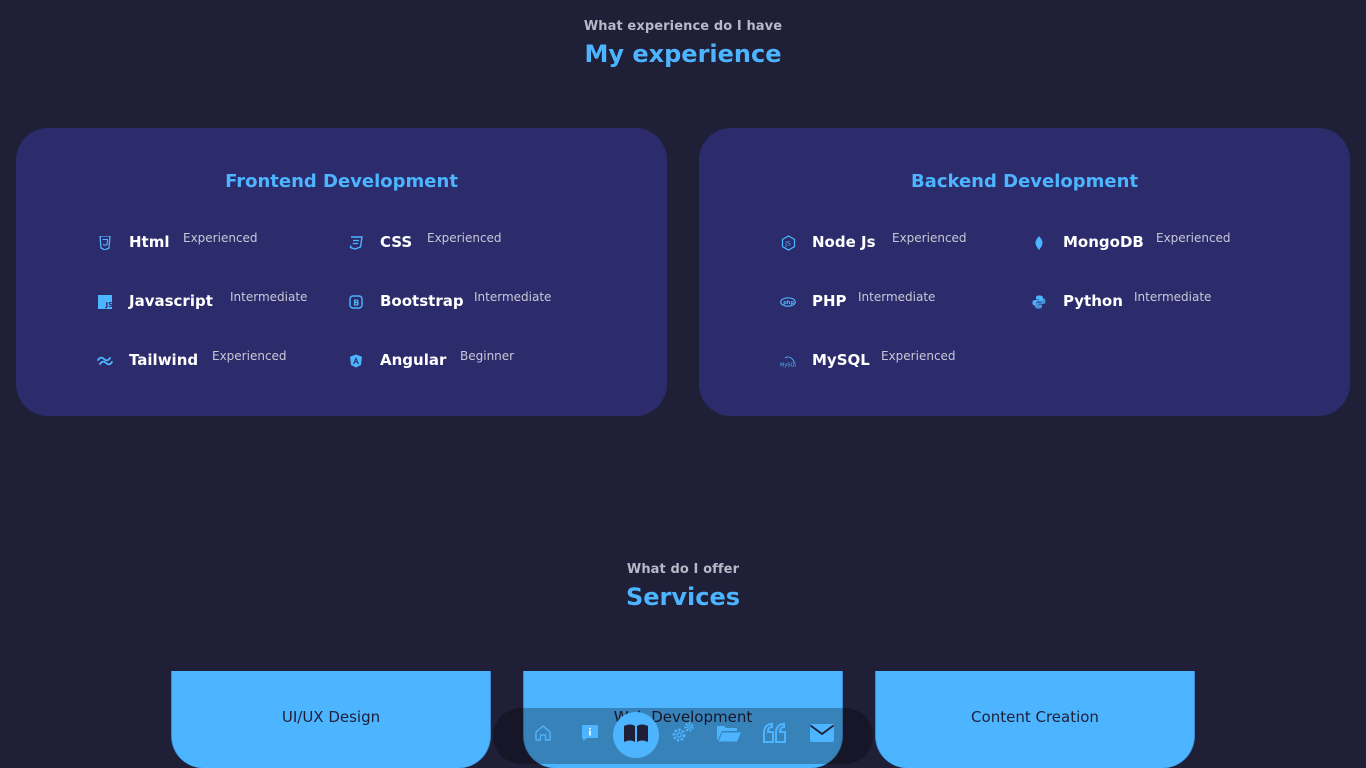 Image resolution: width=1366 pixels, height=768 pixels. What do you see at coordinates (356, 361) in the screenshot?
I see `angular-icon` at bounding box center [356, 361].